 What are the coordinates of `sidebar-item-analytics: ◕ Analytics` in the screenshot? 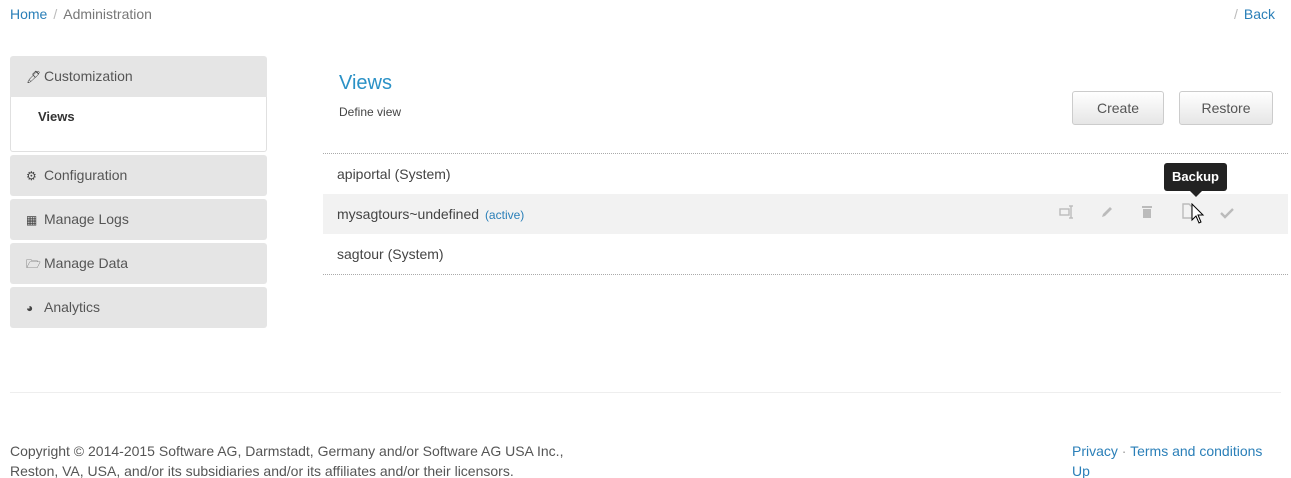 It's located at (138, 307).